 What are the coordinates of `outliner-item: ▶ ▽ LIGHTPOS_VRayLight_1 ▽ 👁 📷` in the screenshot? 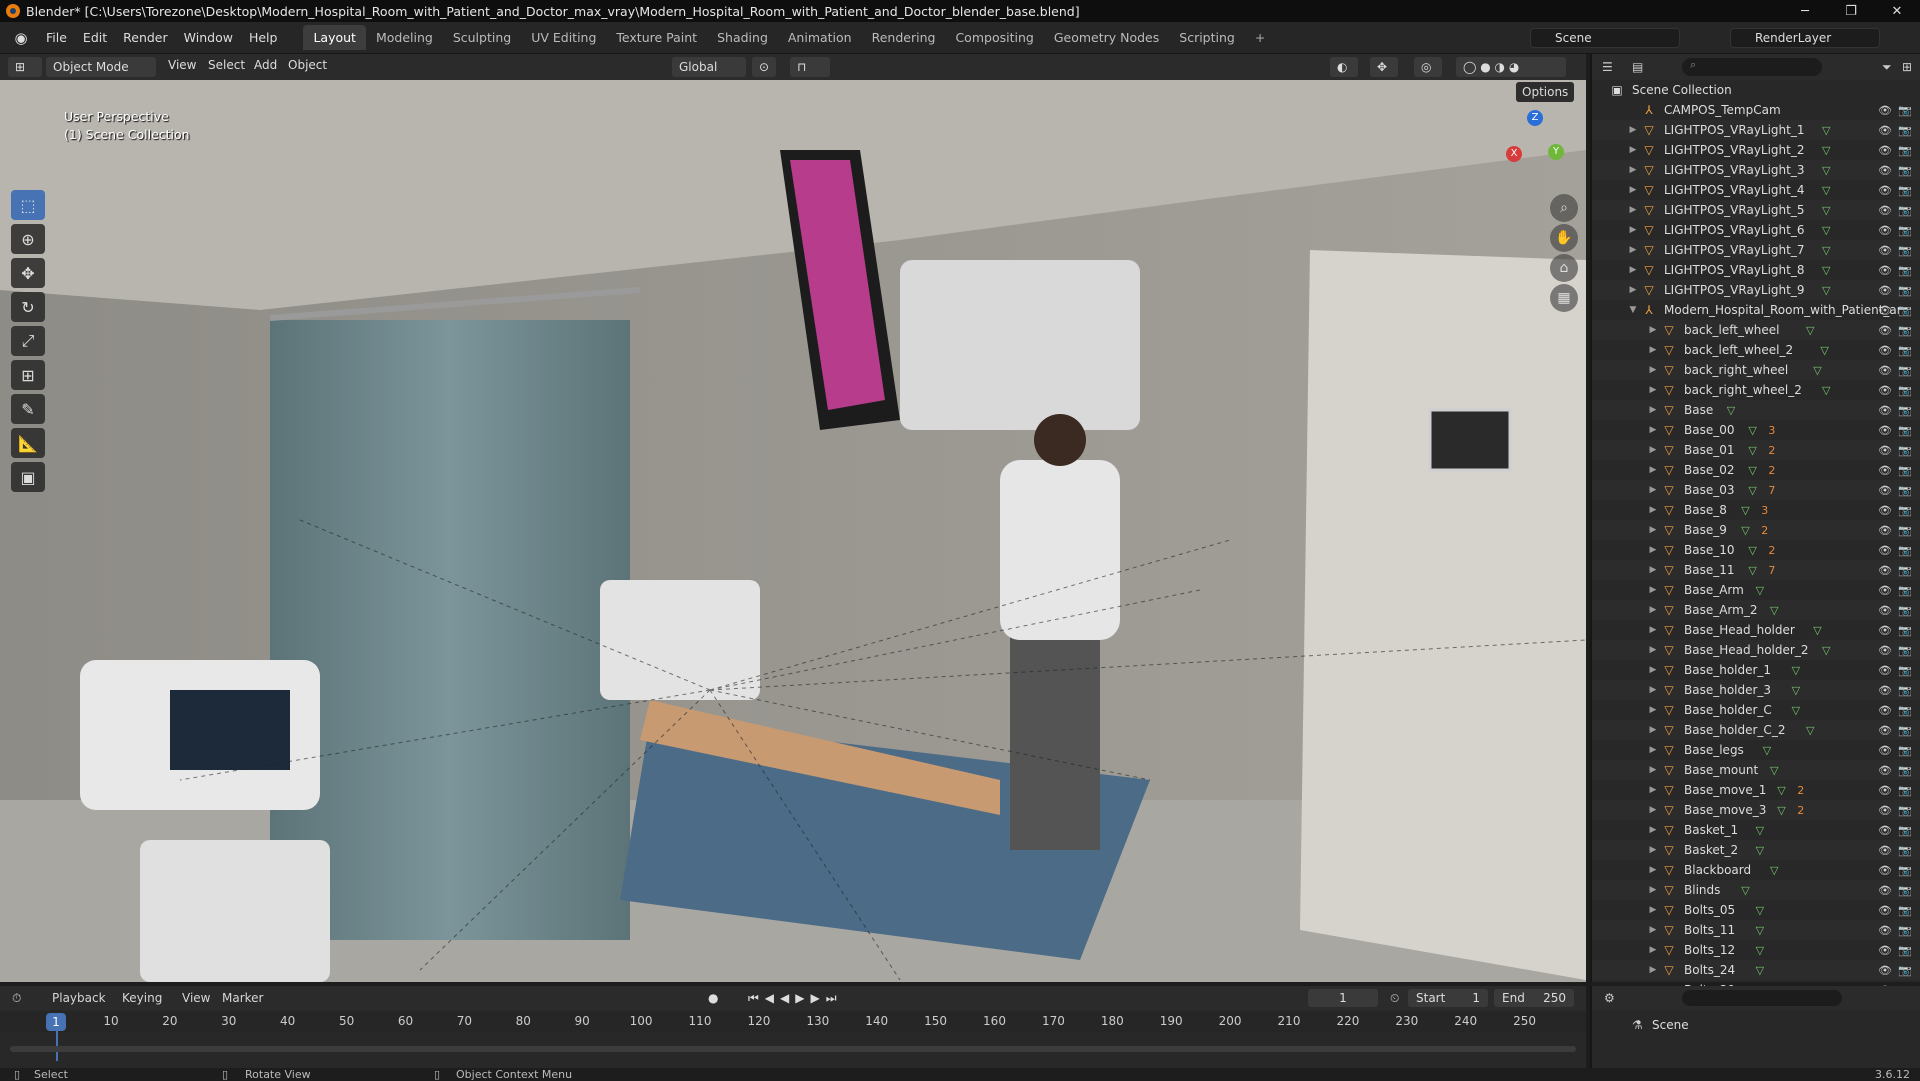 It's located at (1756, 130).